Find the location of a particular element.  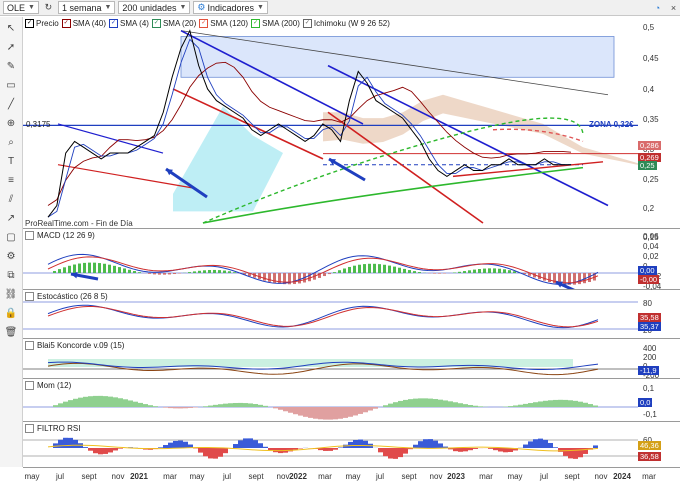

momentum-panel: Mom (12) is located at coordinates (330, 400).